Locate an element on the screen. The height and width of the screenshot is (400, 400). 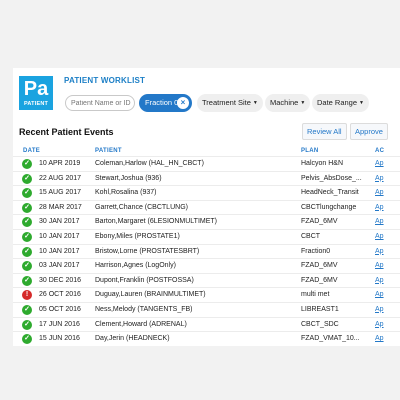
patient-name: Day,Jerin (HEADNECK) is located at coordinates (132, 339).